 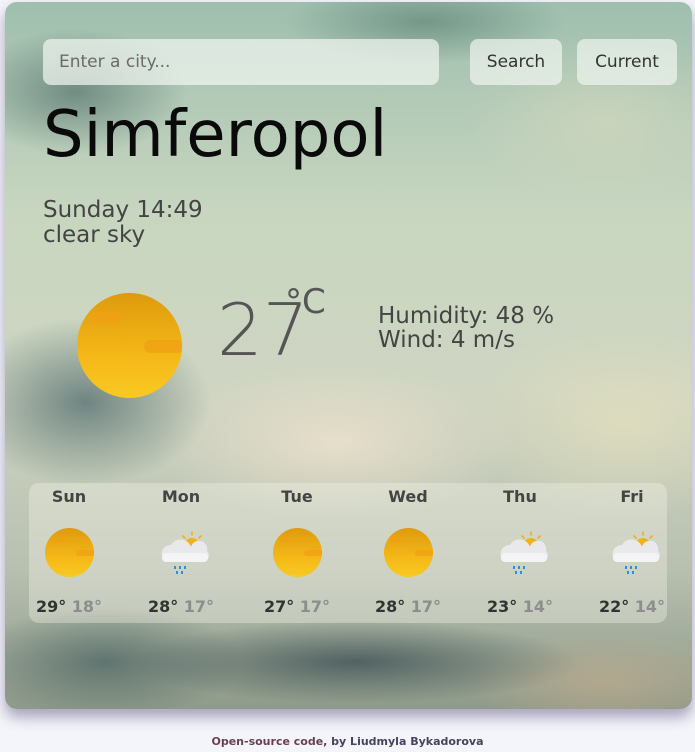 What do you see at coordinates (181, 496) in the screenshot?
I see `forecast-day-name: Mon` at bounding box center [181, 496].